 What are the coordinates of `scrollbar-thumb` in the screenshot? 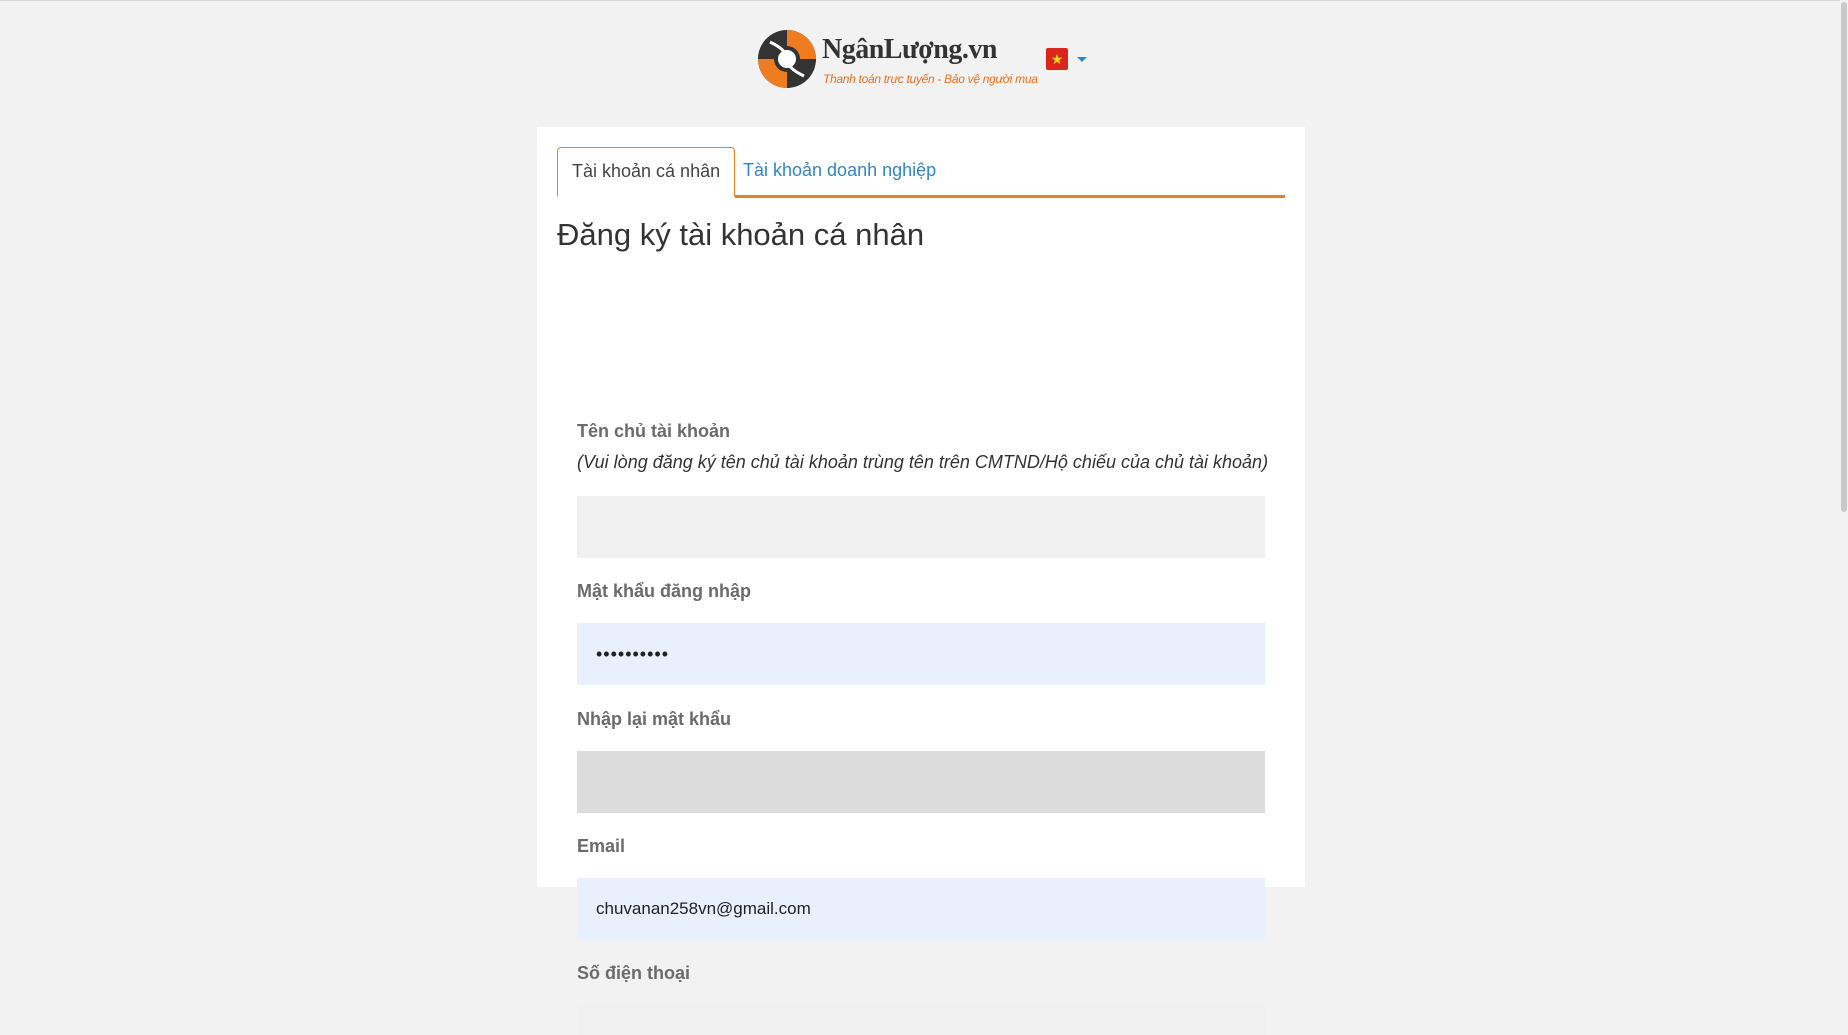 It's located at (1844, 257).